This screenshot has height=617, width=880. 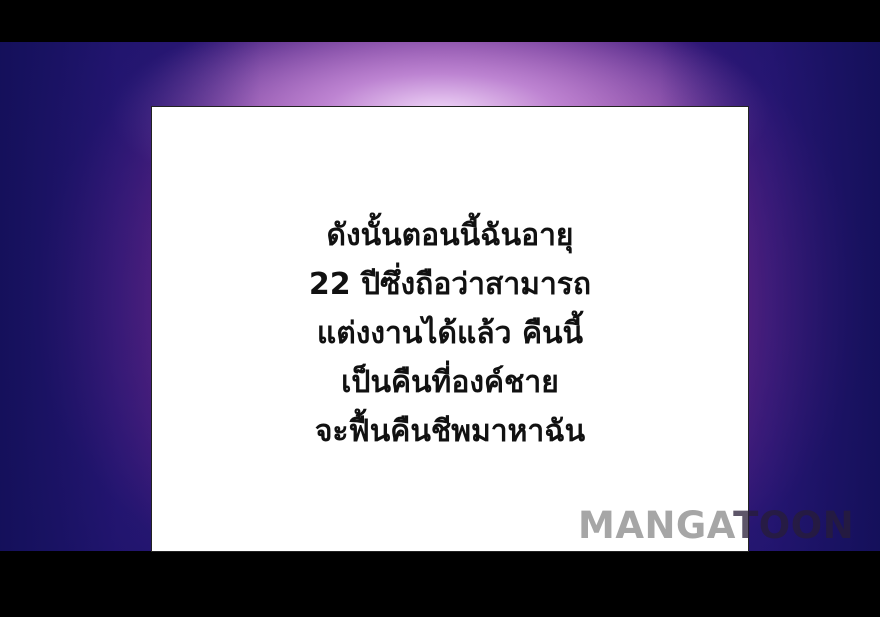 I want to click on caption-line-5: จะฟื้นคืนชีพมาหาฉัน, so click(x=450, y=431).